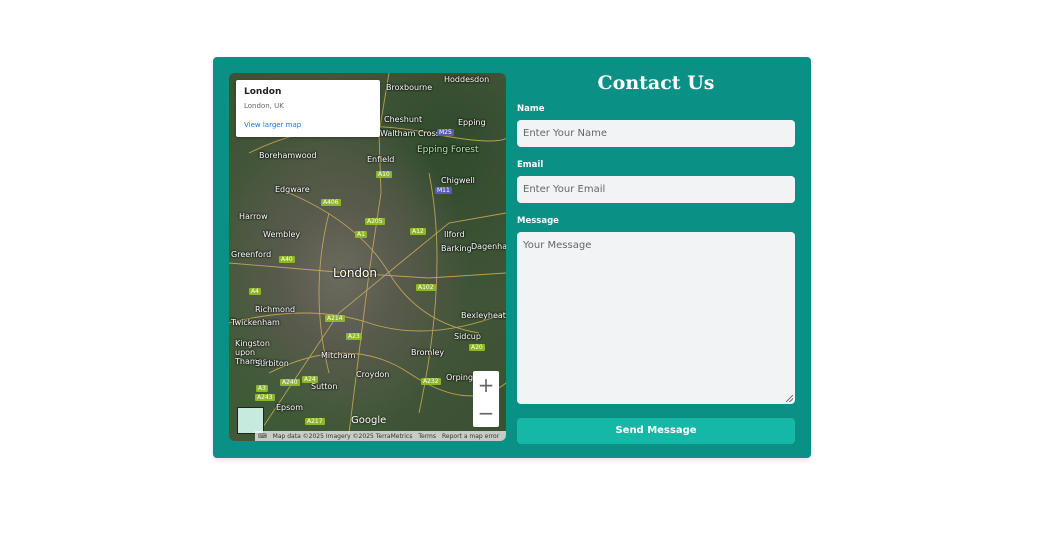  I want to click on road-shield: M11, so click(443, 190).